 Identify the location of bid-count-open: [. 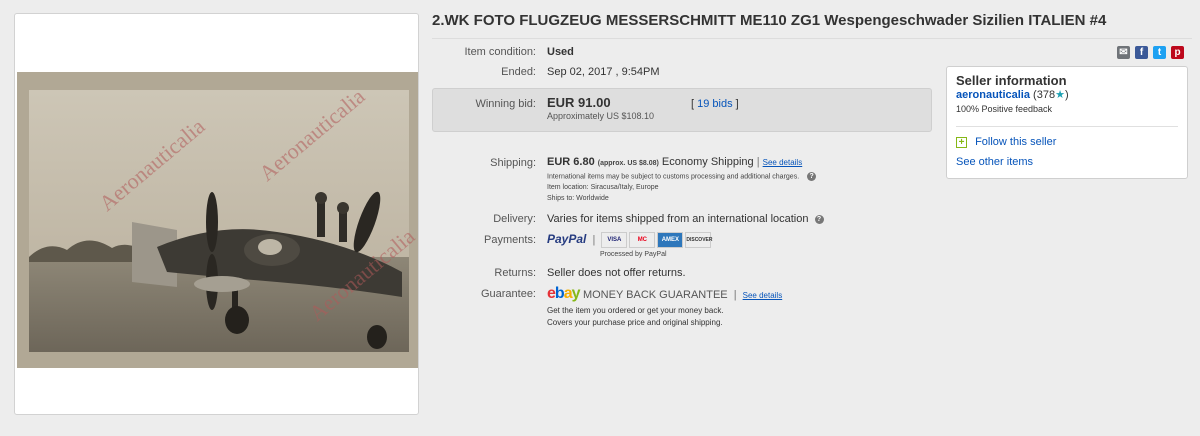
(693, 104).